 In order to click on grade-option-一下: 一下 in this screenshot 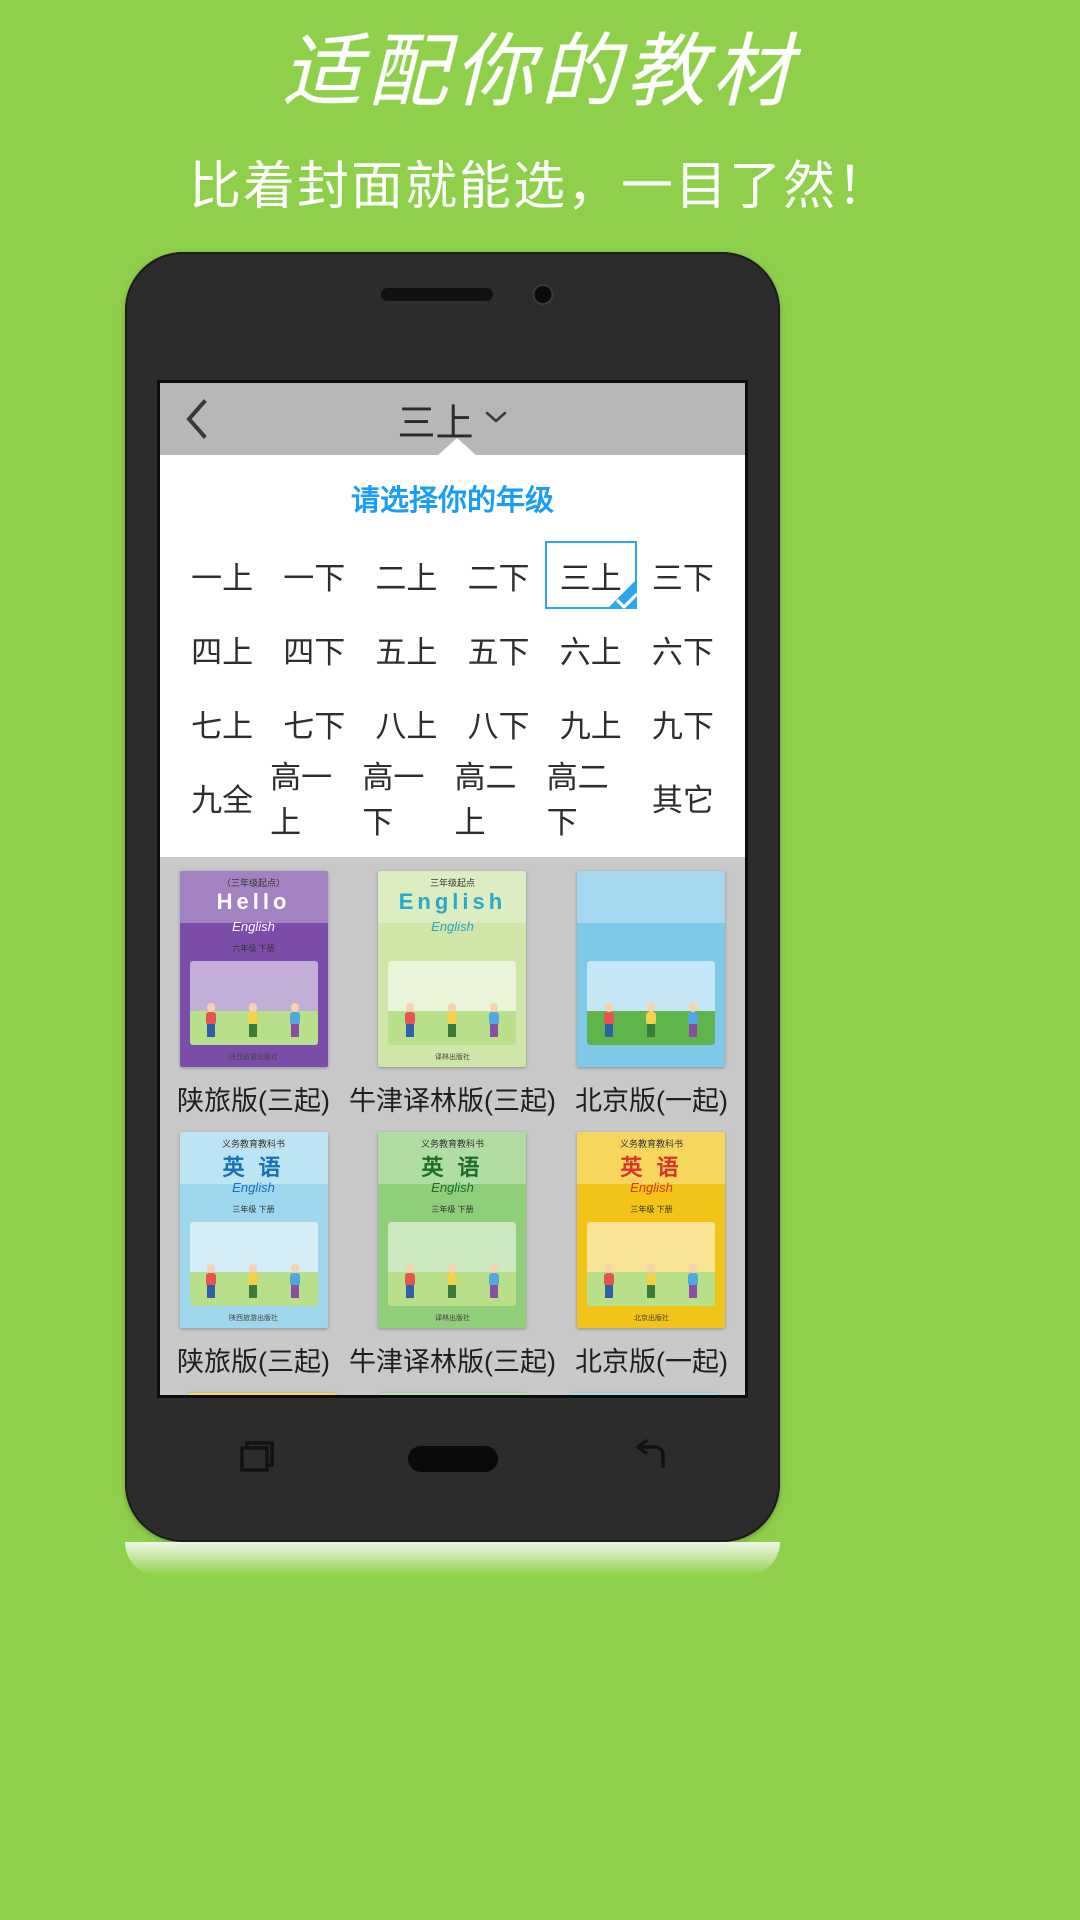, I will do `click(314, 575)`.